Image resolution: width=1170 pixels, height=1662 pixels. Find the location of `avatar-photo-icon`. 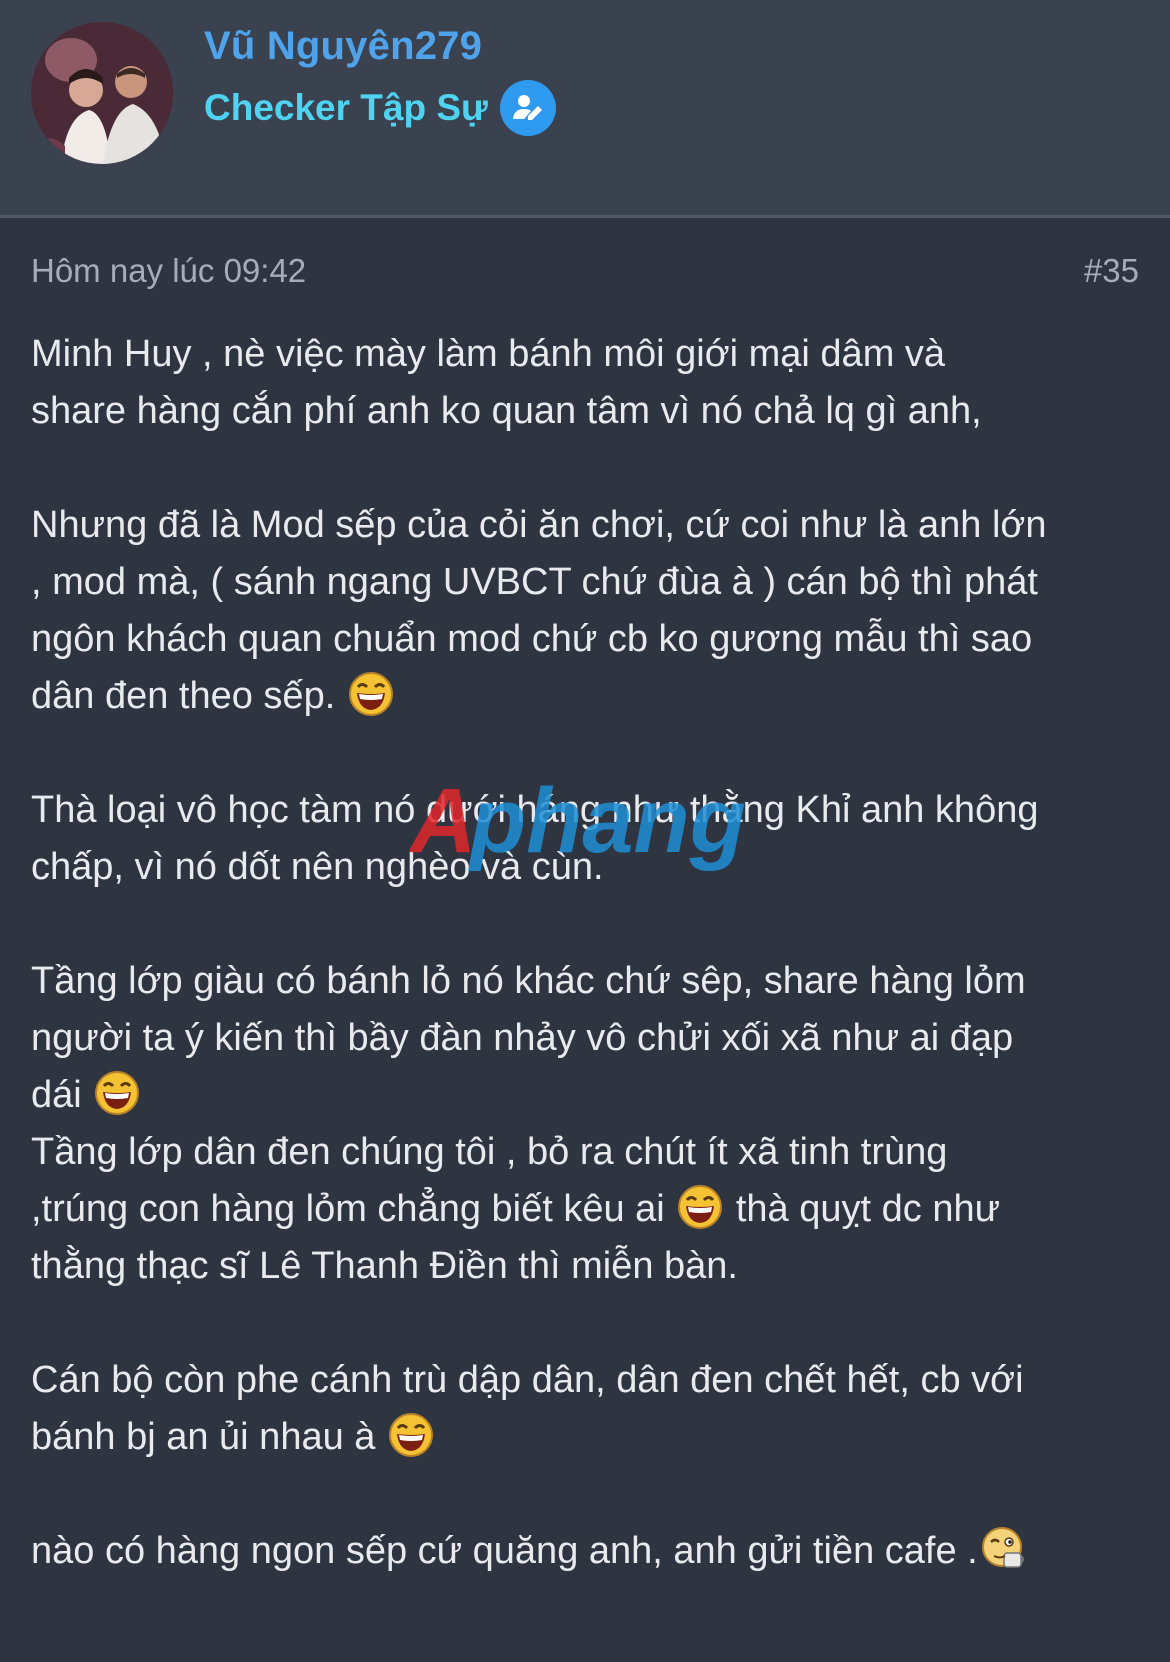

avatar-photo-icon is located at coordinates (102, 93).